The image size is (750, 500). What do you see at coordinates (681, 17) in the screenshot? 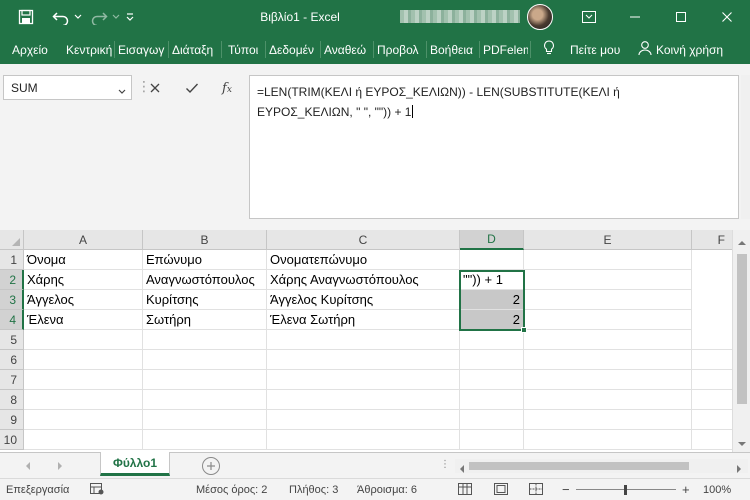
I see `maximize-icon` at bounding box center [681, 17].